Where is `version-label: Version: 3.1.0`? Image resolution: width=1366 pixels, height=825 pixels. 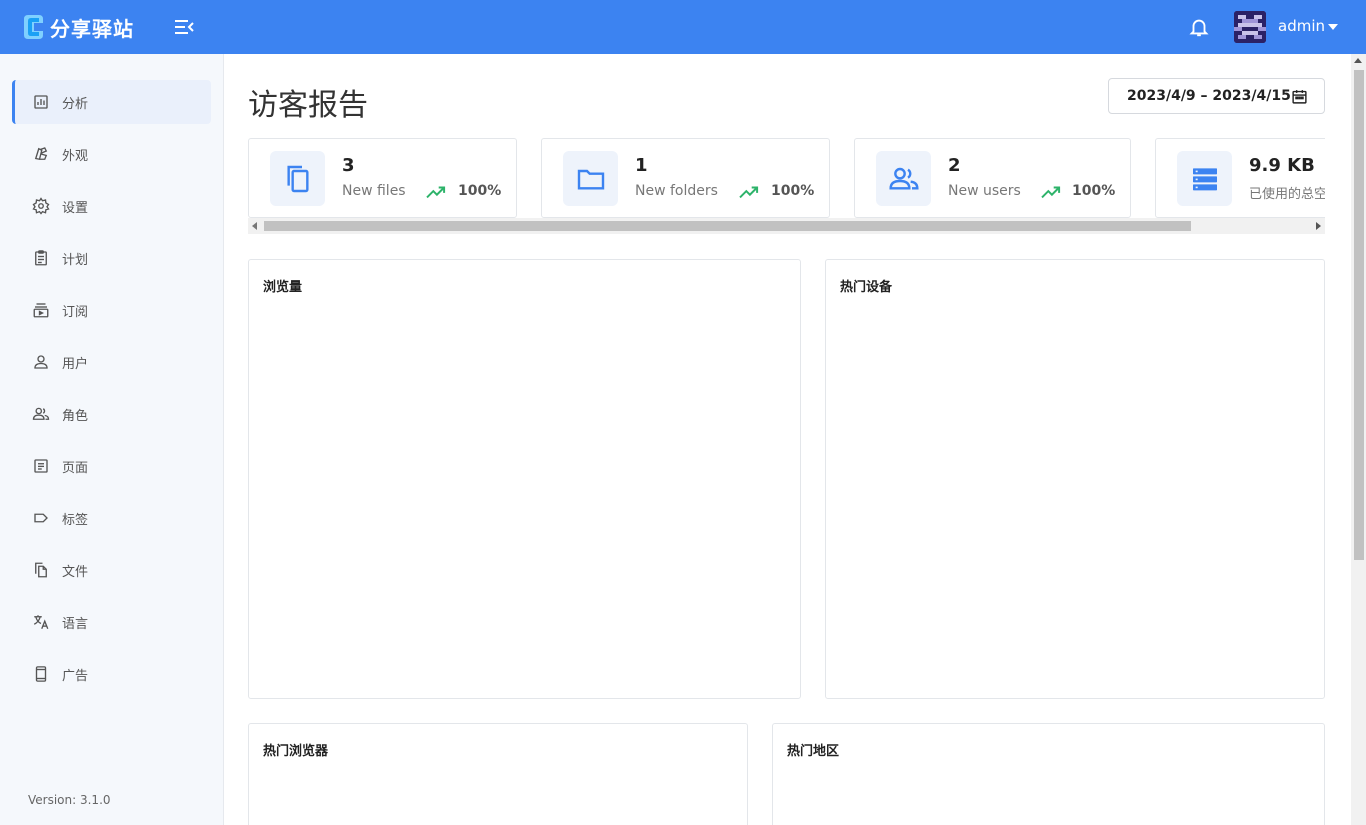
version-label: Version: 3.1.0 is located at coordinates (69, 800).